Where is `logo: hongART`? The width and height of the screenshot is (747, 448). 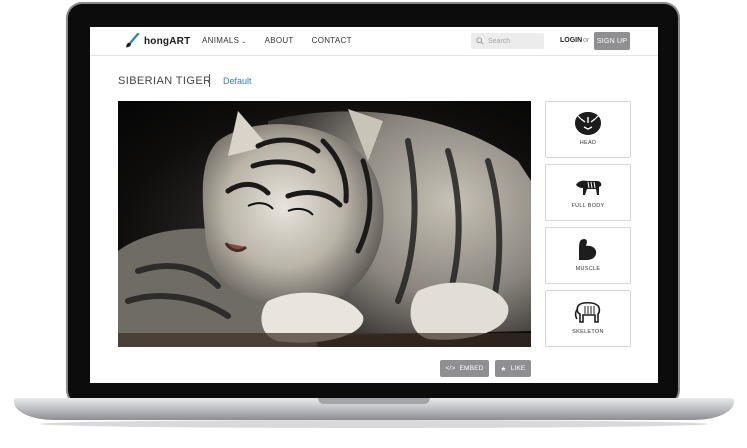
logo: hongART is located at coordinates (157, 41).